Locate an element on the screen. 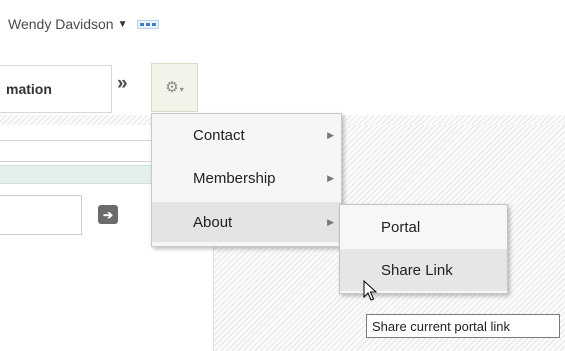 This screenshot has height=351, width=565. text-field is located at coordinates (76, 151).